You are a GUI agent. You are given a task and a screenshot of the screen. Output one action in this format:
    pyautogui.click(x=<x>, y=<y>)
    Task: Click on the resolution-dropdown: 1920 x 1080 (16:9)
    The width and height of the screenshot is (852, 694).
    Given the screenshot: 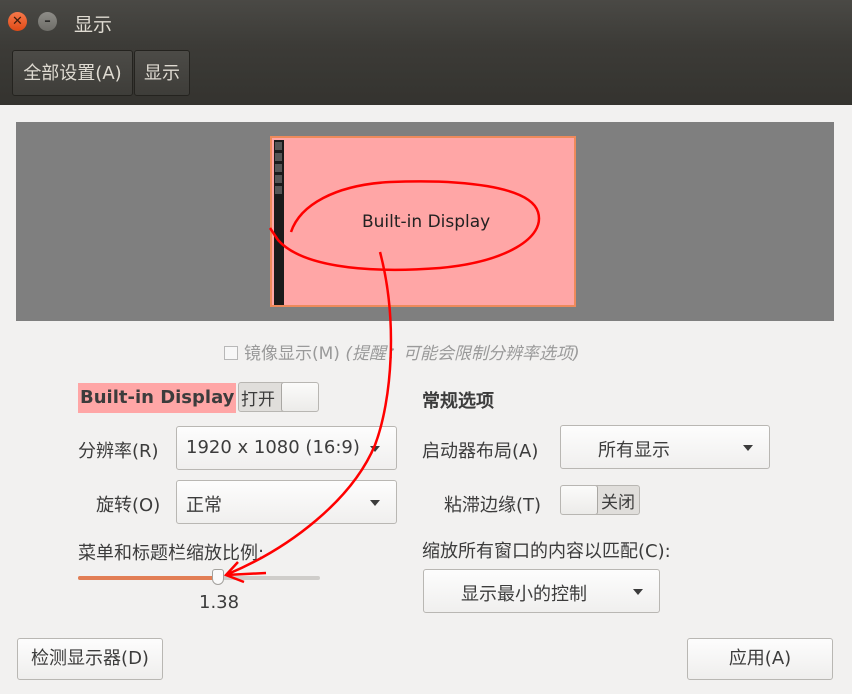 What is the action you would take?
    pyautogui.click(x=286, y=448)
    